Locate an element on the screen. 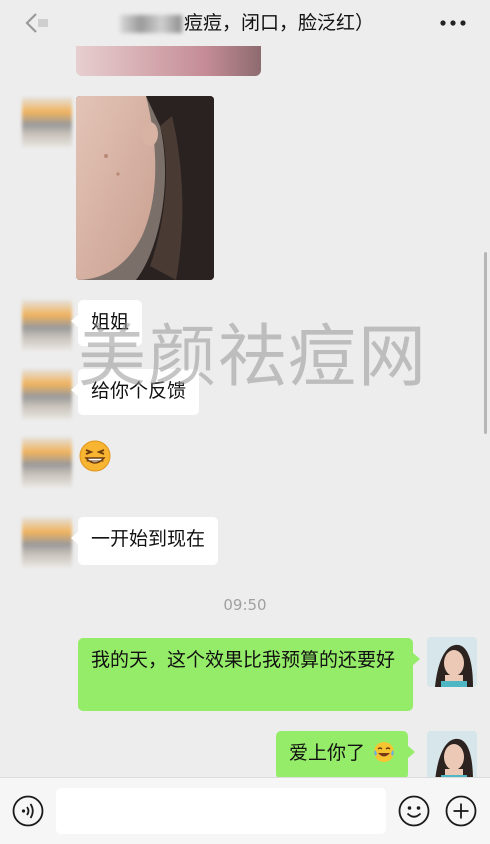  more-dots-icon is located at coordinates (453, 23).